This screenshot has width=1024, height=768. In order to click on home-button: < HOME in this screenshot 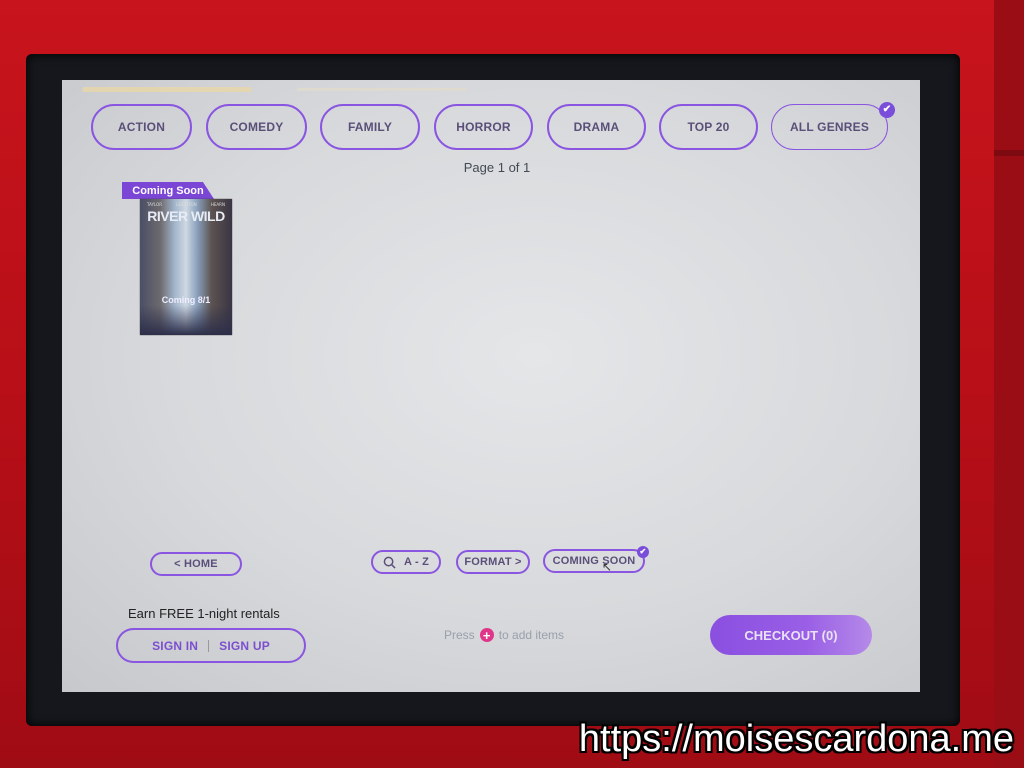, I will do `click(196, 564)`.